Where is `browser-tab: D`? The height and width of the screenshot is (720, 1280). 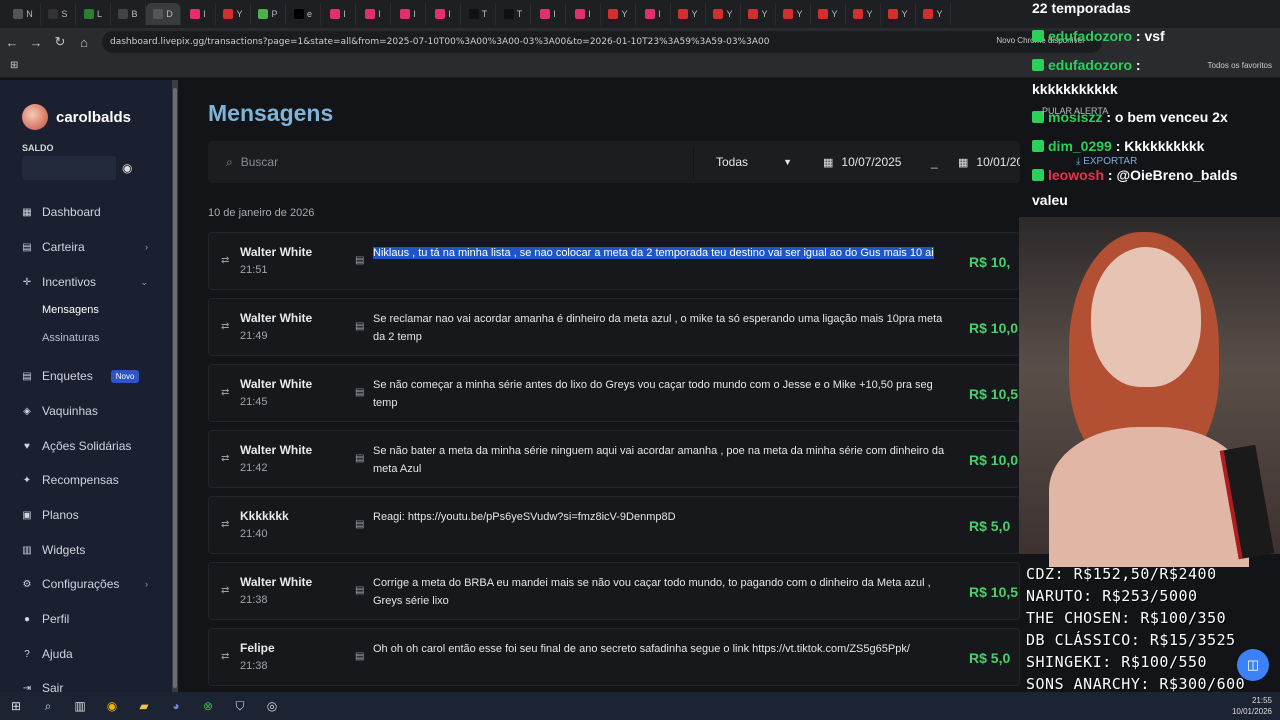 browser-tab: D is located at coordinates (163, 14).